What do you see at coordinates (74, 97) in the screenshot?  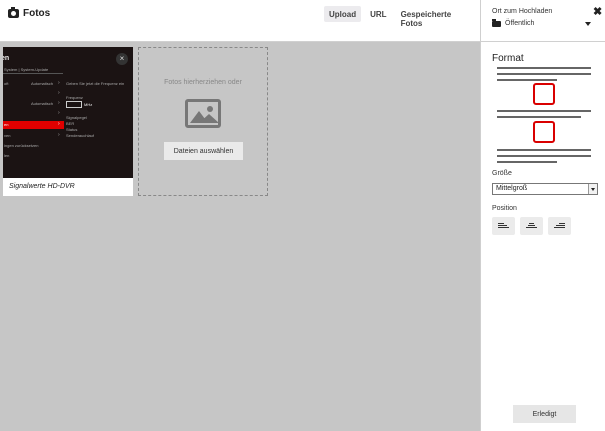 I see `tv-freq-label: Frequenz` at bounding box center [74, 97].